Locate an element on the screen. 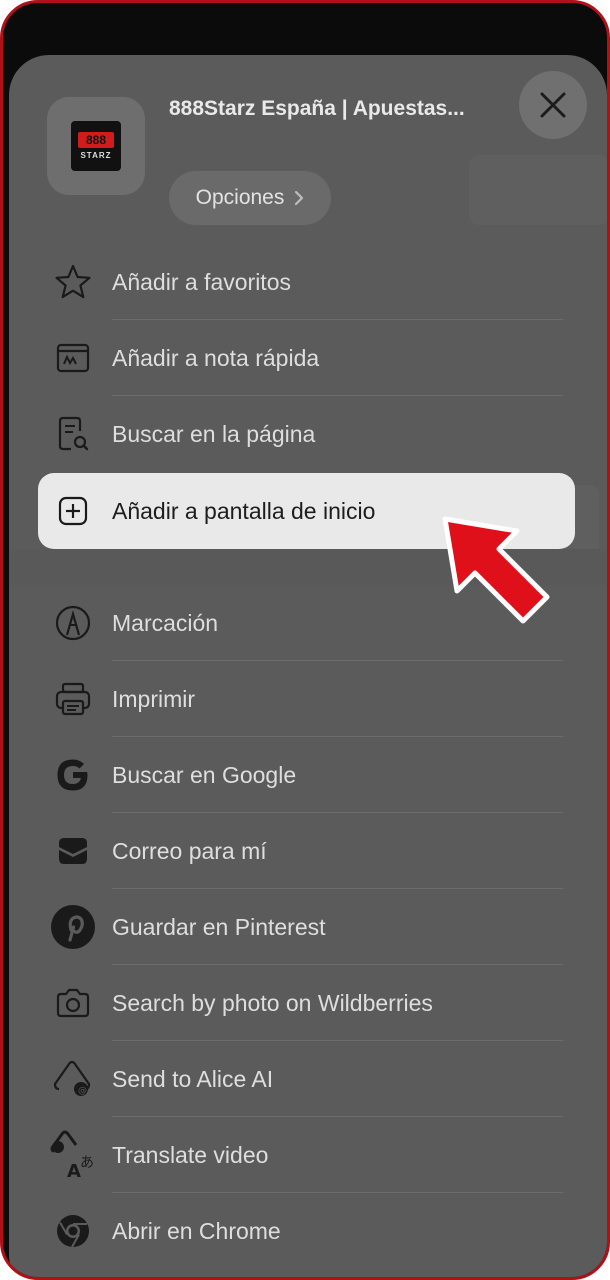 Image resolution: width=610 pixels, height=1280 pixels. menu-item-label: Añadir a favoritos is located at coordinates (201, 282).